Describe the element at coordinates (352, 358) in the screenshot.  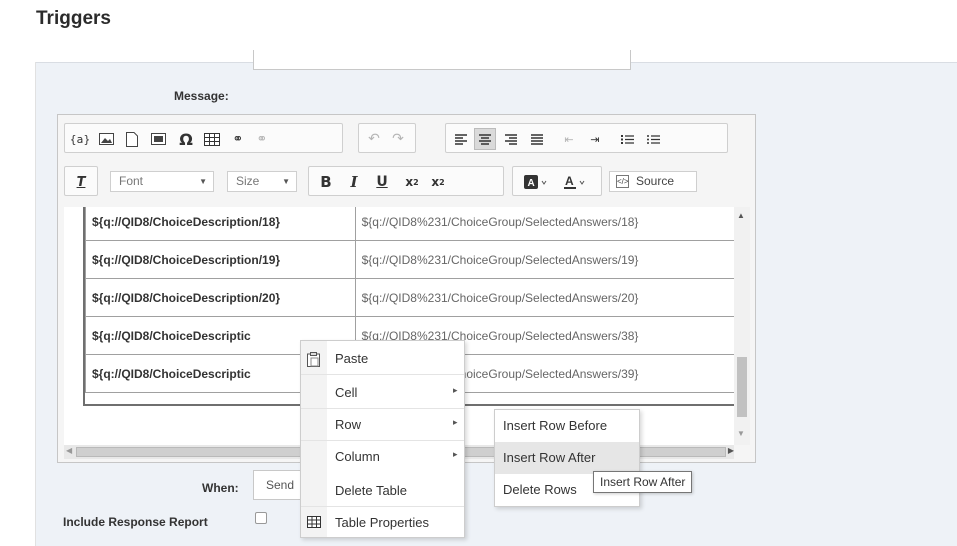
I see `menu-item-label: Paste` at that location.